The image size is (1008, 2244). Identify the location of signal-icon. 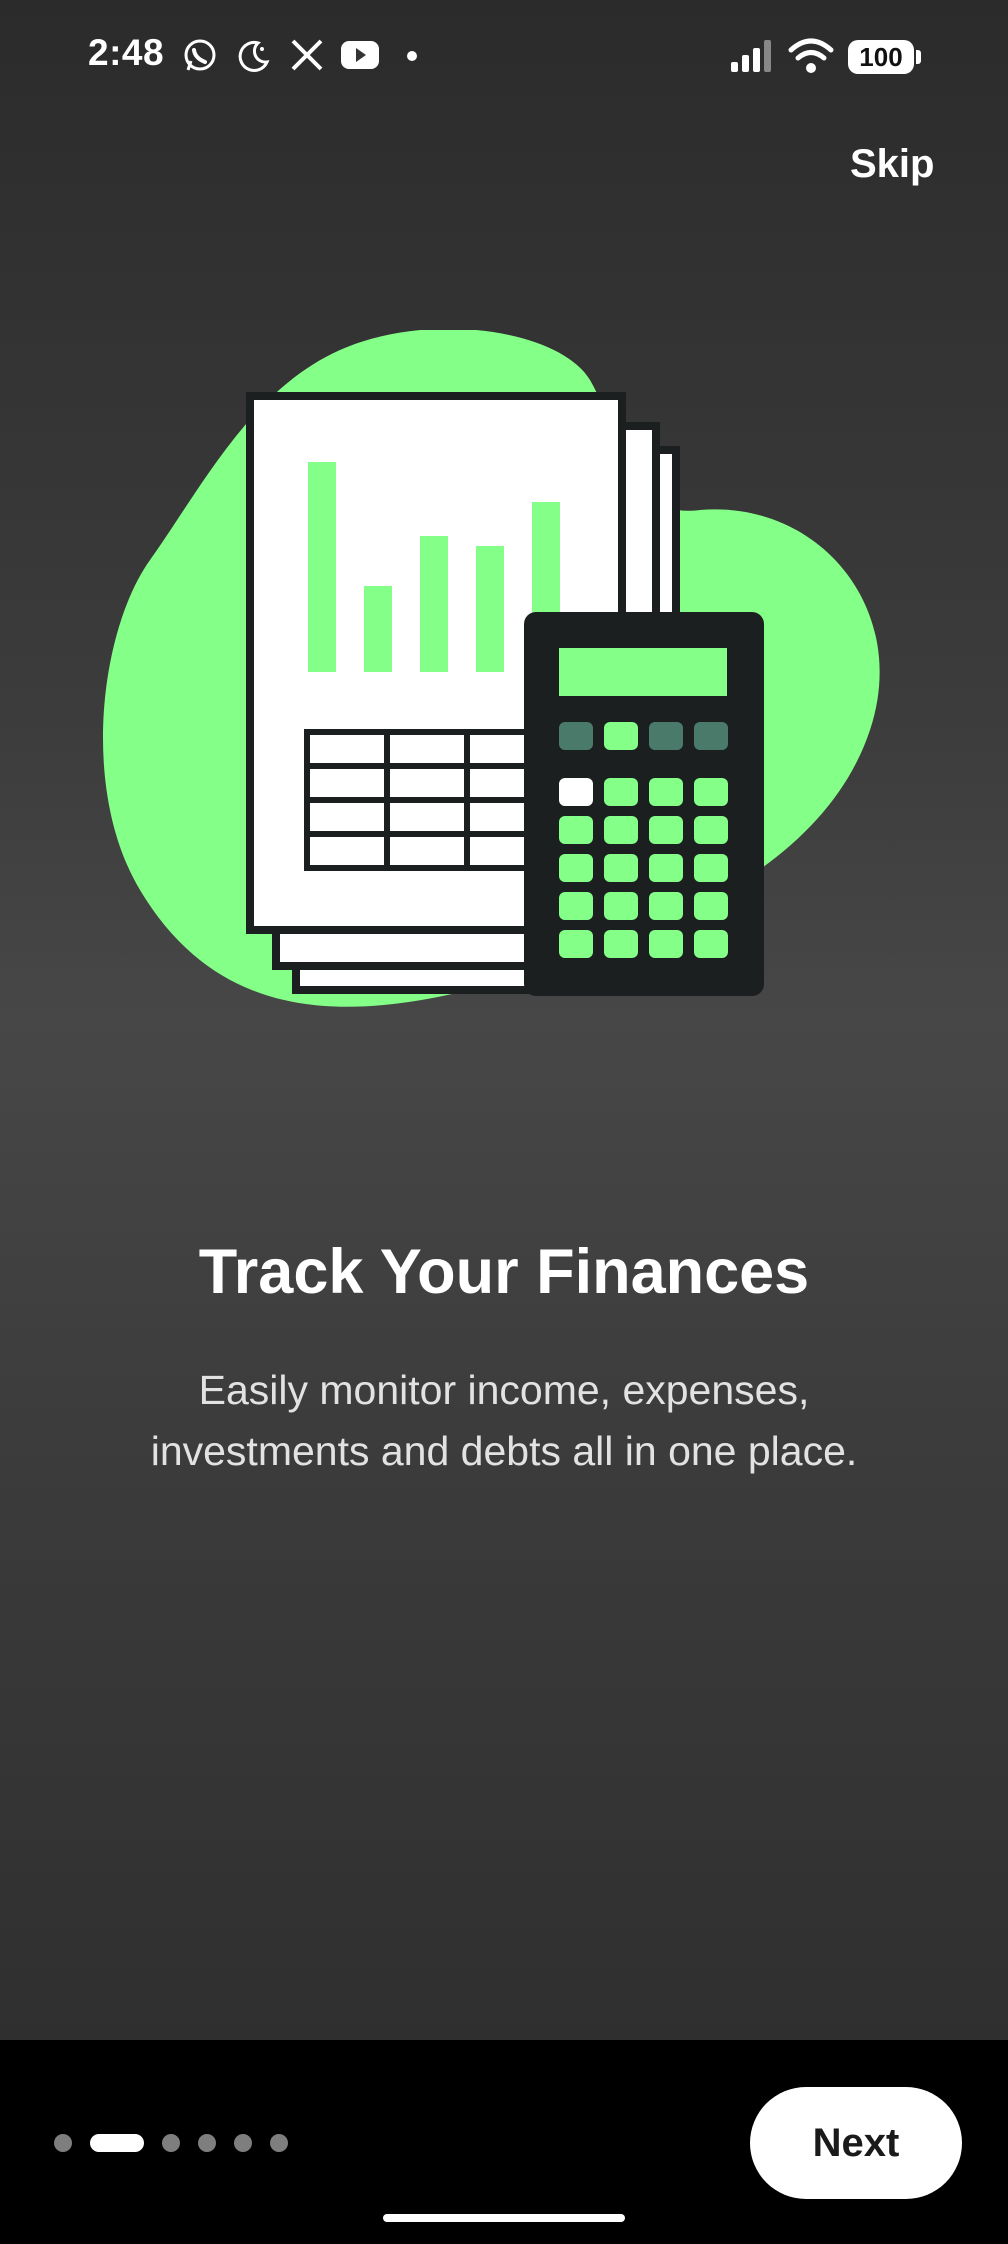
(751, 56).